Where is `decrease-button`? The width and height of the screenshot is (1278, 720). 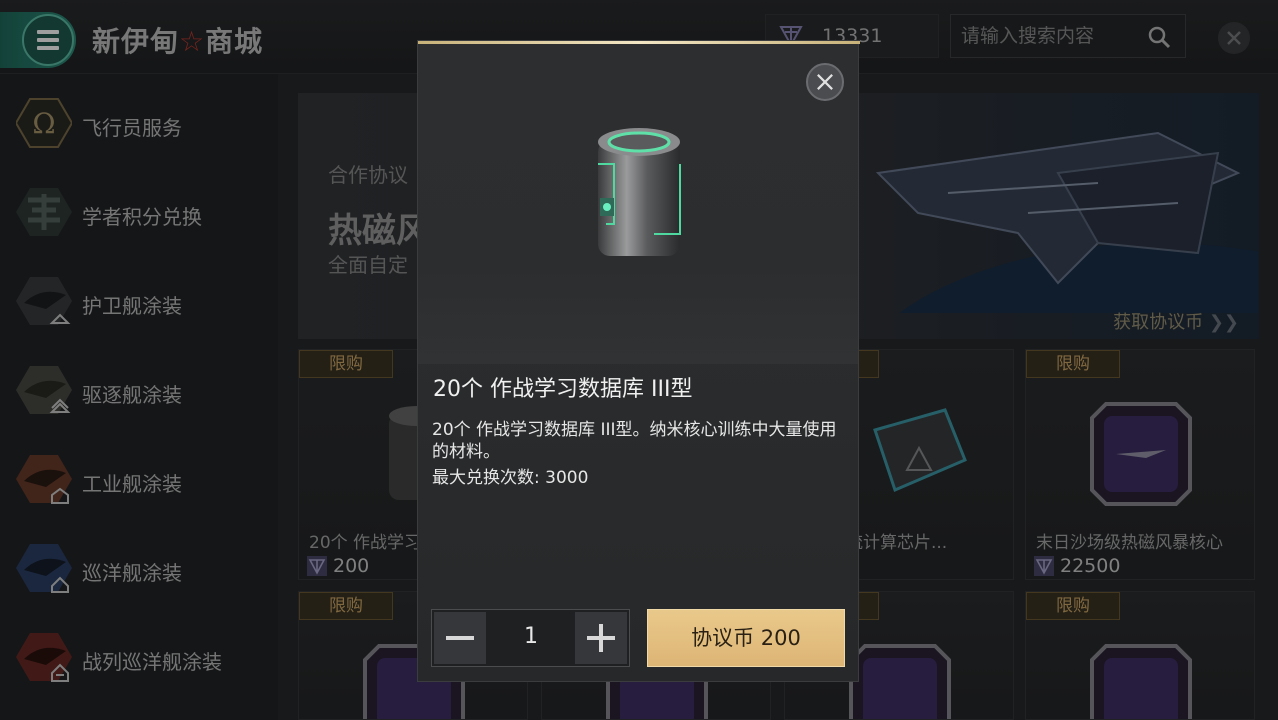
decrease-button is located at coordinates (460, 638).